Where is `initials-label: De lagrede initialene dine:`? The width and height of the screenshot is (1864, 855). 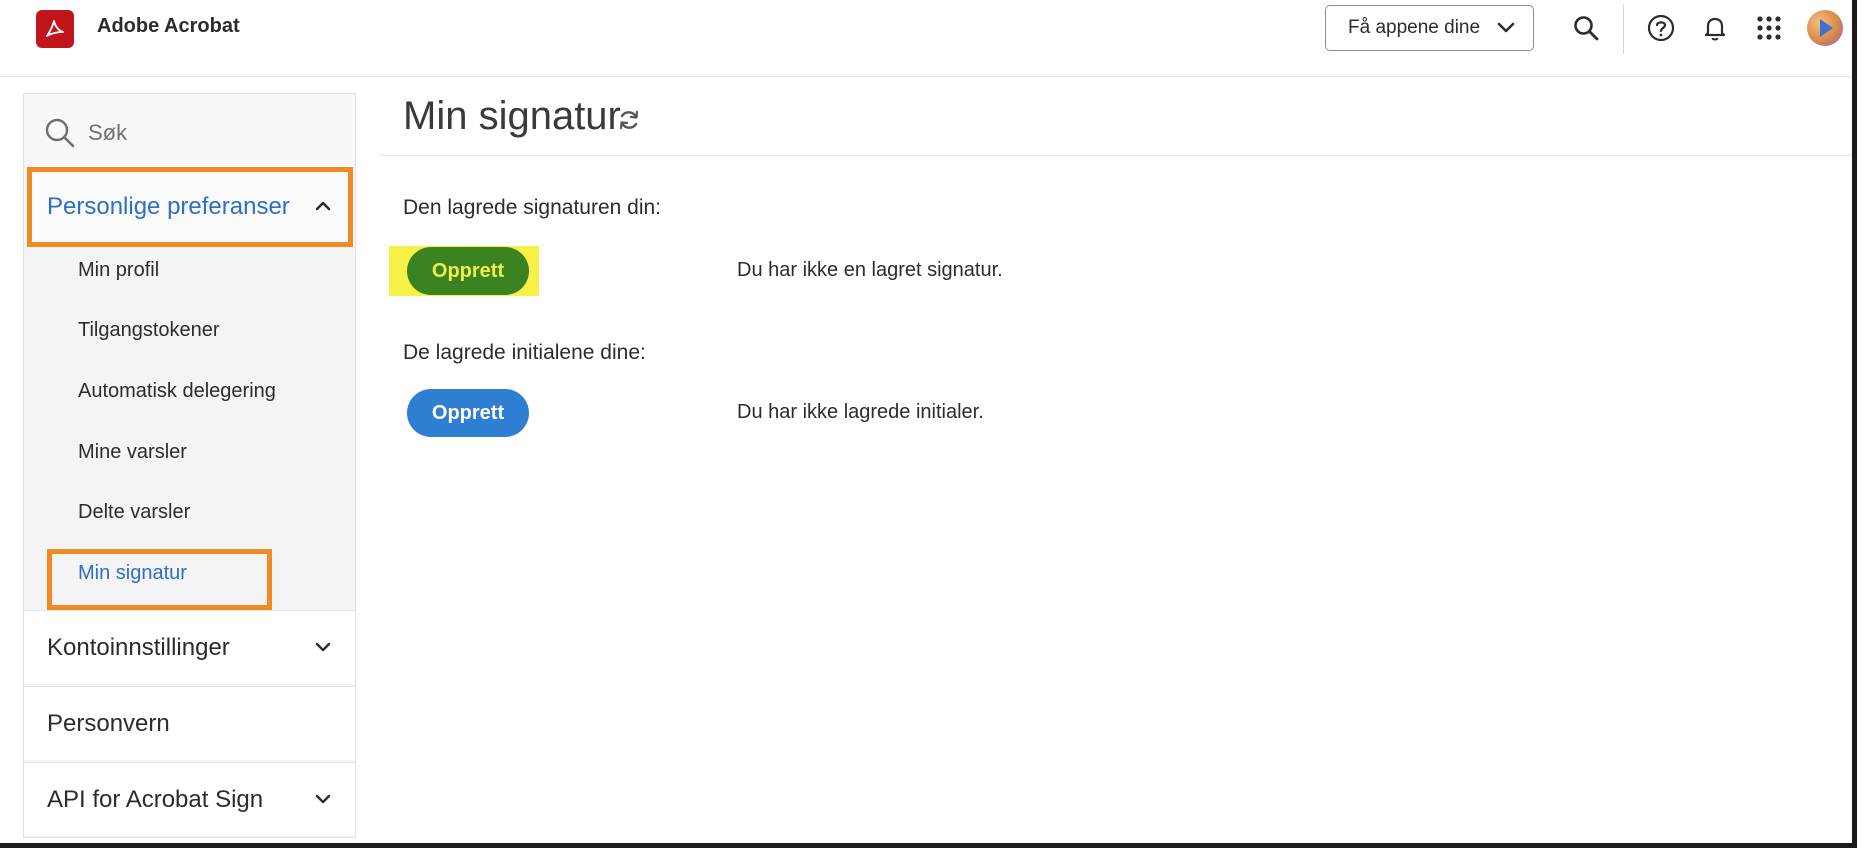
initials-label: De lagrede initialene dine: is located at coordinates (524, 352).